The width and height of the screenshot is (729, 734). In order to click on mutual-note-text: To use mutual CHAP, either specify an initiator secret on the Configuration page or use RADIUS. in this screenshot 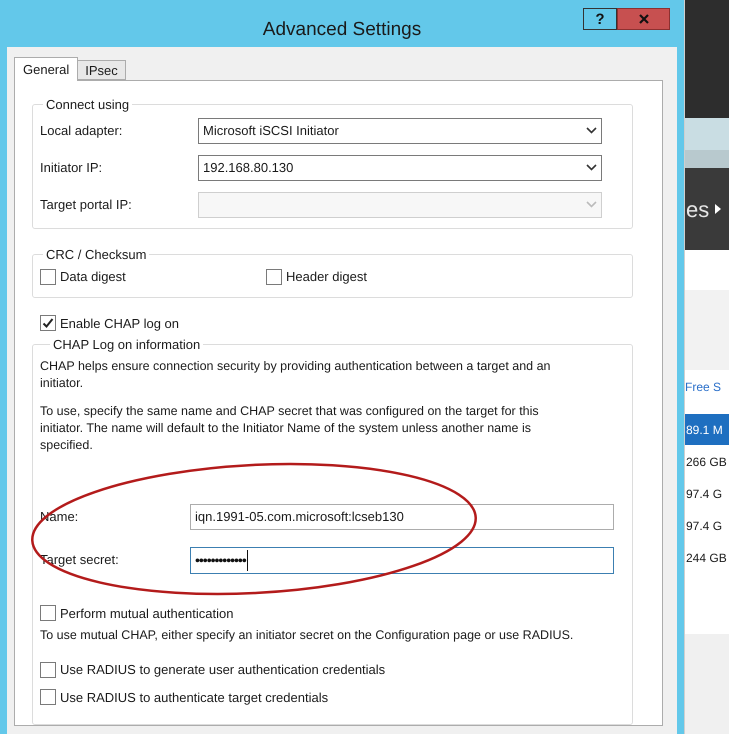, I will do `click(307, 635)`.